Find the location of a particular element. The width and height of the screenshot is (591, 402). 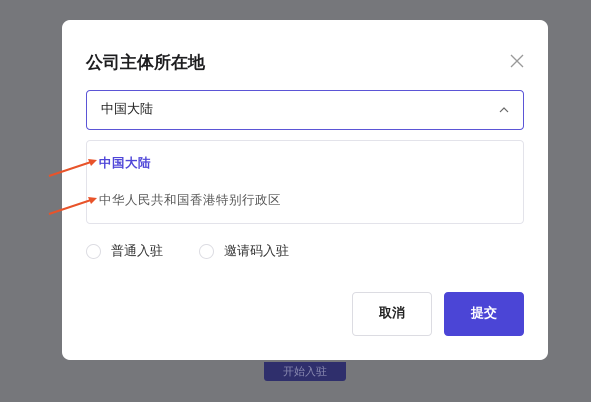

radio-label: 普通入驻 is located at coordinates (137, 252).